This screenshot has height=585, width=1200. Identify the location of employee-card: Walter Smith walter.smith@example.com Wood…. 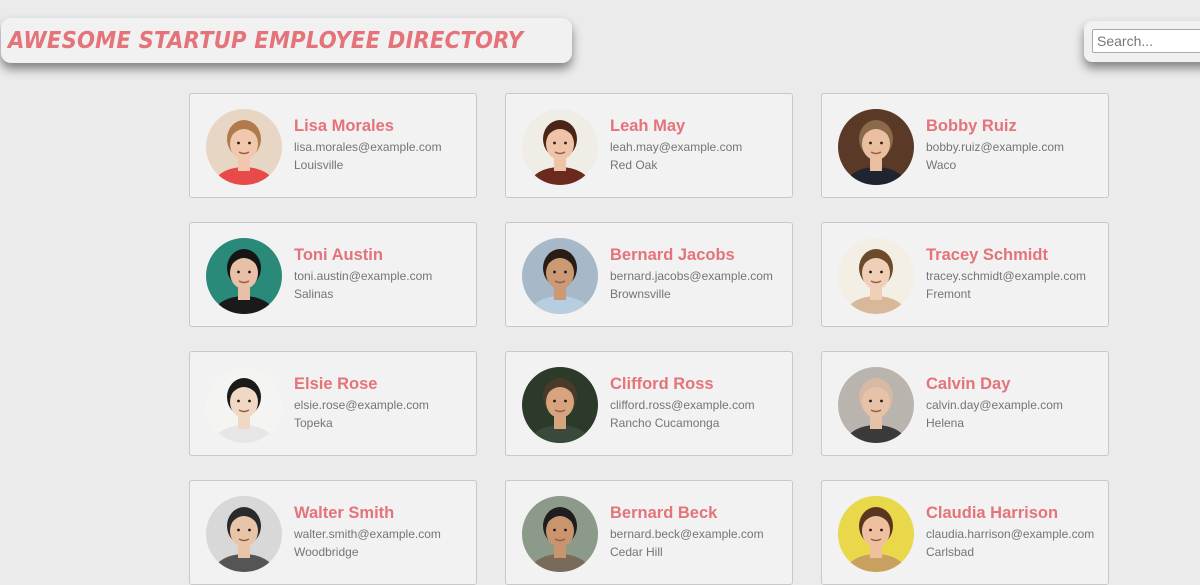
(333, 532).